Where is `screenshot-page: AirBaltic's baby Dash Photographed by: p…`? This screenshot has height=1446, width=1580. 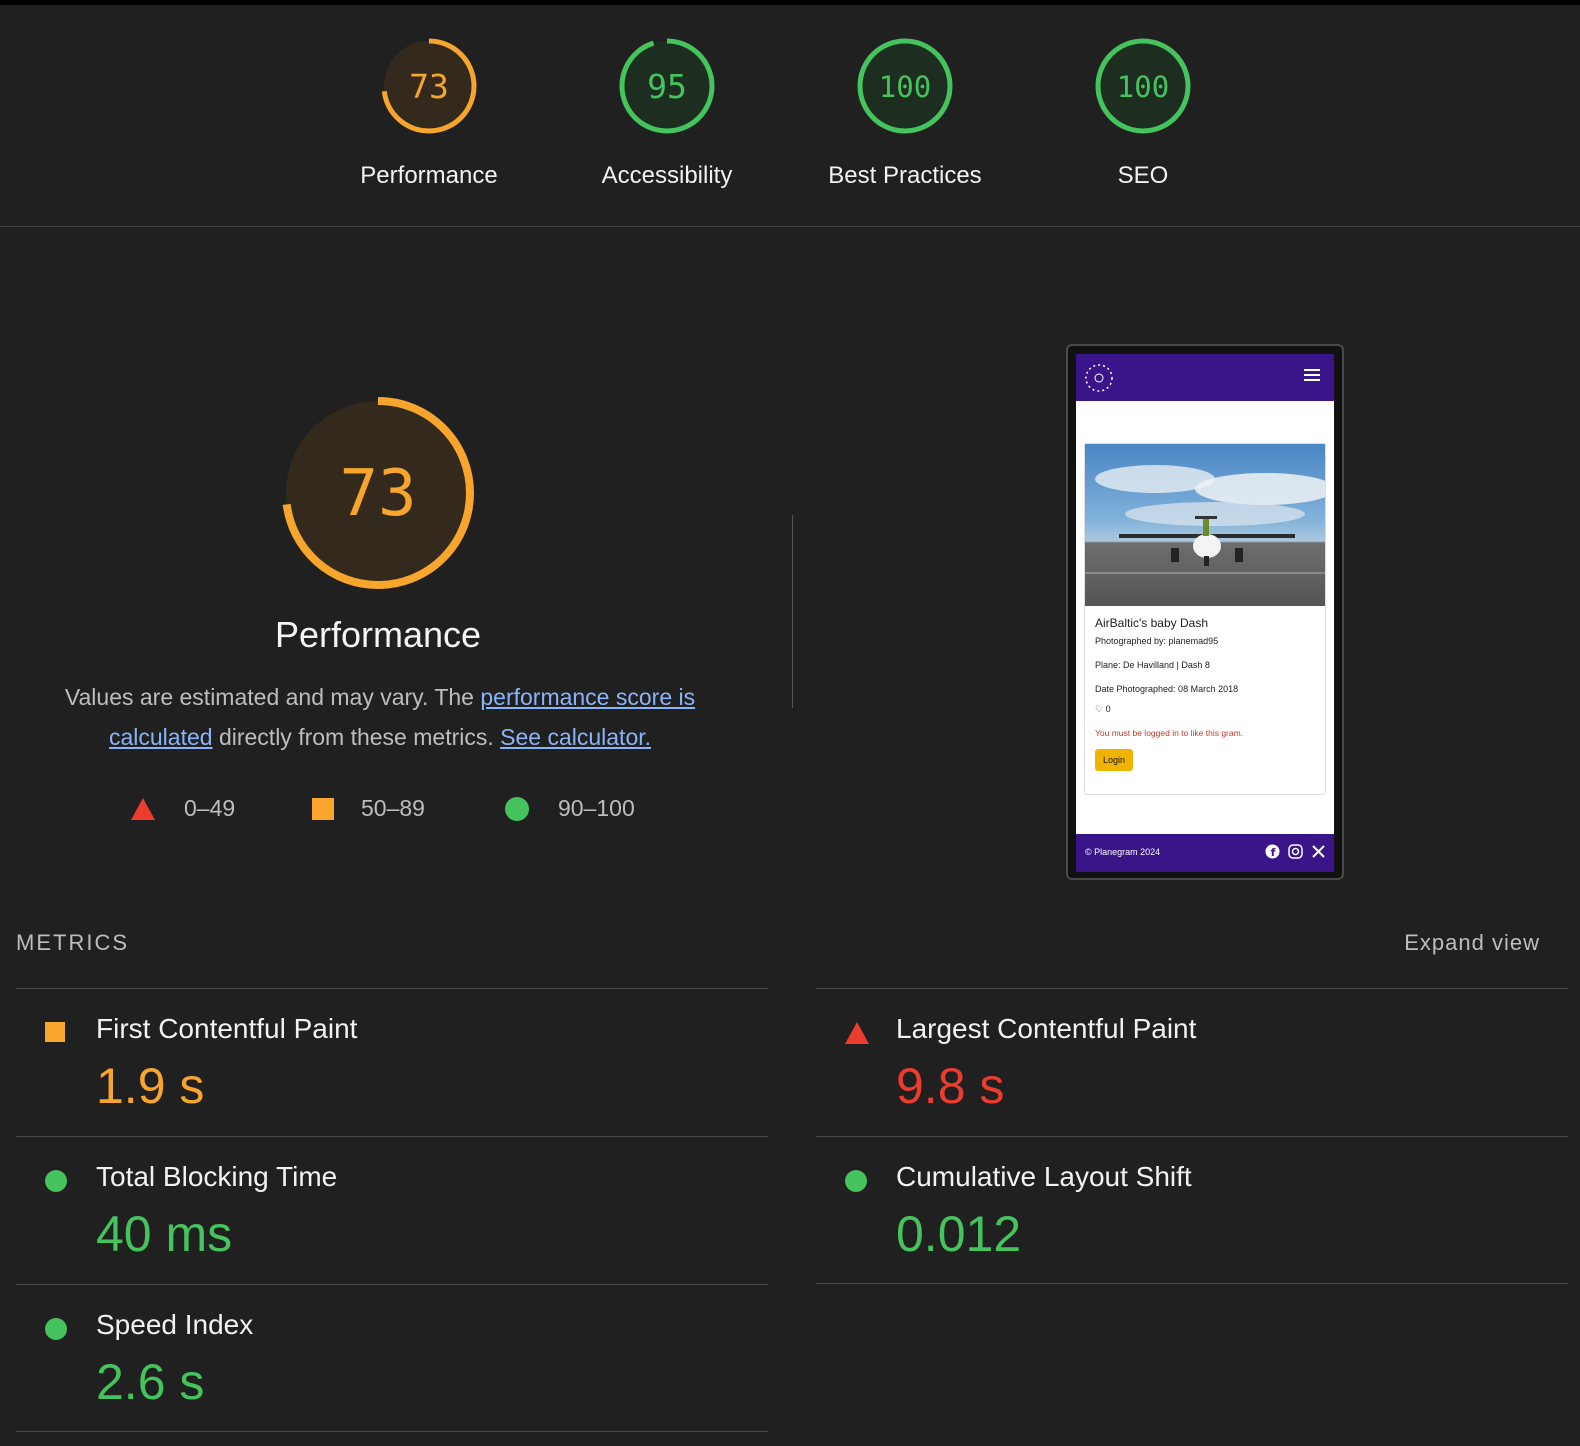 screenshot-page: AirBaltic's baby Dash Photographed by: p… is located at coordinates (1205, 613).